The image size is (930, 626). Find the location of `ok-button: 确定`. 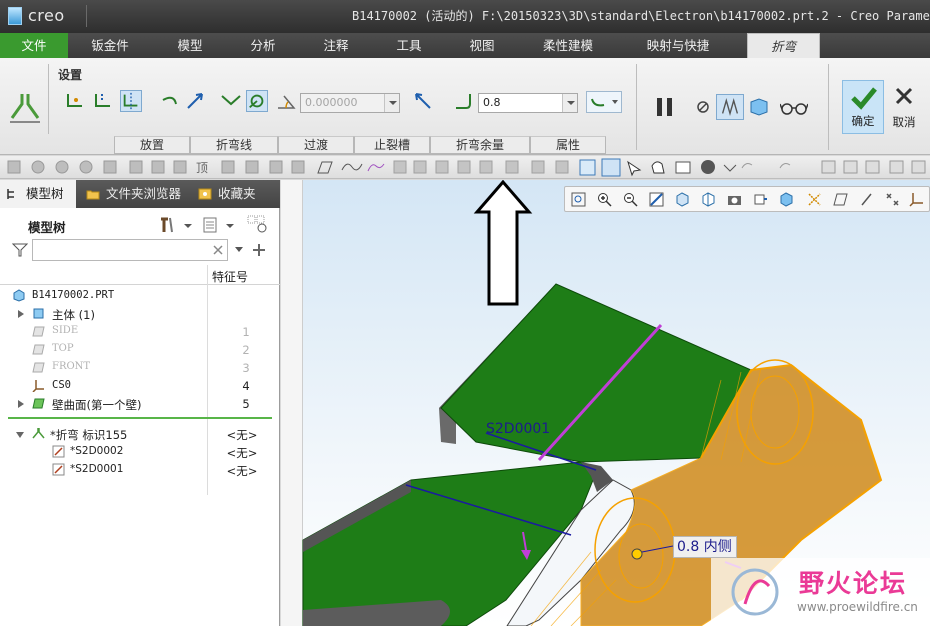

ok-button: 确定 is located at coordinates (863, 107).